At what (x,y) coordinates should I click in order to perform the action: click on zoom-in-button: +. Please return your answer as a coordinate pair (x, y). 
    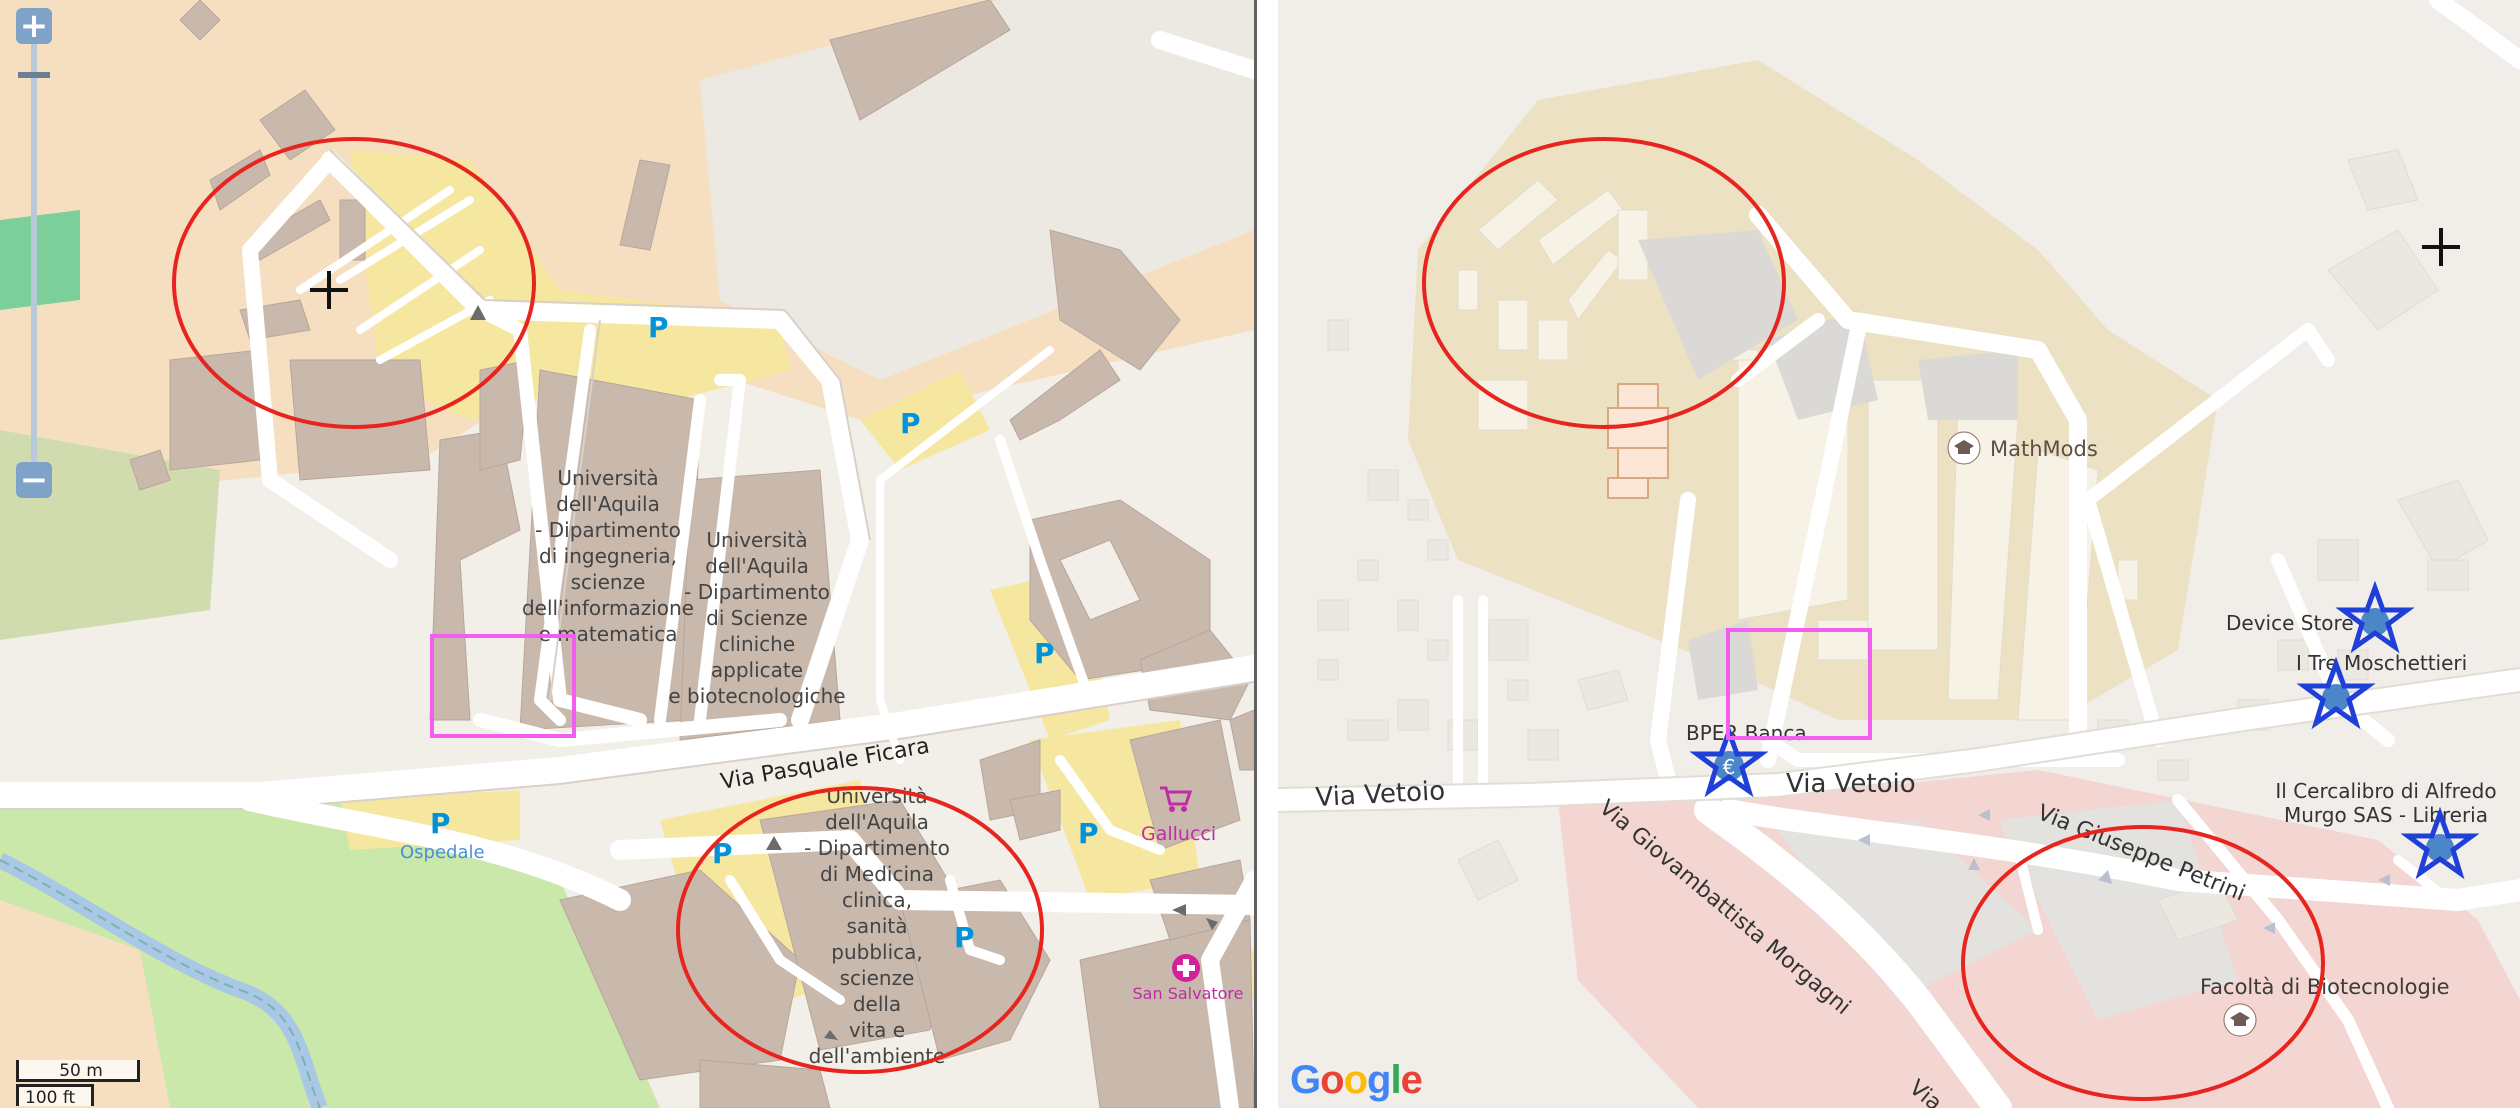
    Looking at the image, I should click on (34, 26).